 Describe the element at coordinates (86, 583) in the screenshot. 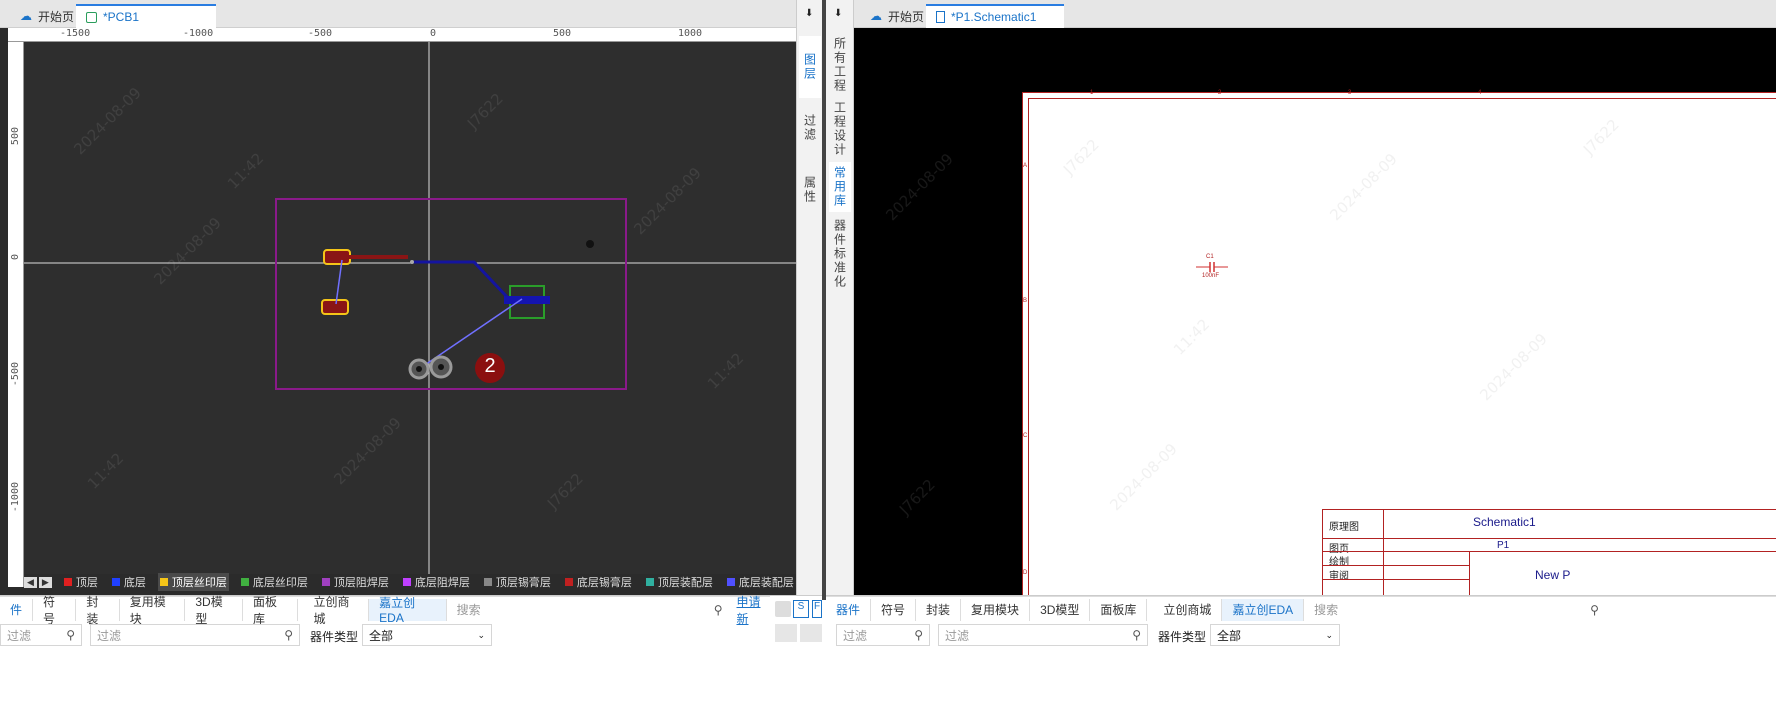

I see `layer-label: 顶层` at that location.